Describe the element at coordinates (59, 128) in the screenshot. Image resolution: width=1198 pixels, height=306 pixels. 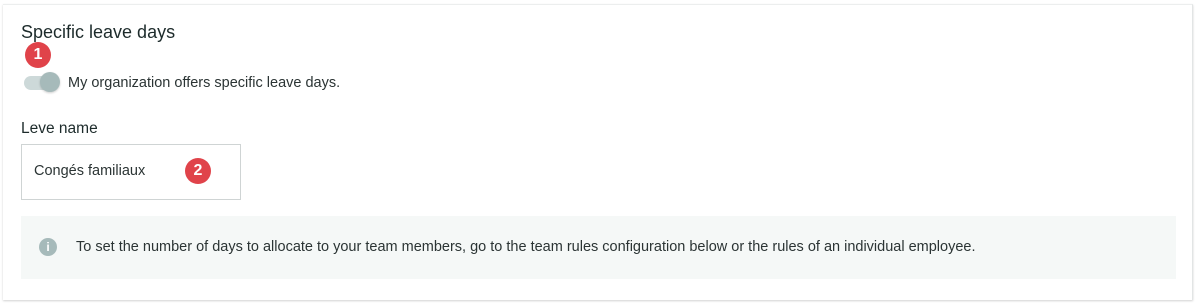
I see `leave-name-label: Leve name` at that location.